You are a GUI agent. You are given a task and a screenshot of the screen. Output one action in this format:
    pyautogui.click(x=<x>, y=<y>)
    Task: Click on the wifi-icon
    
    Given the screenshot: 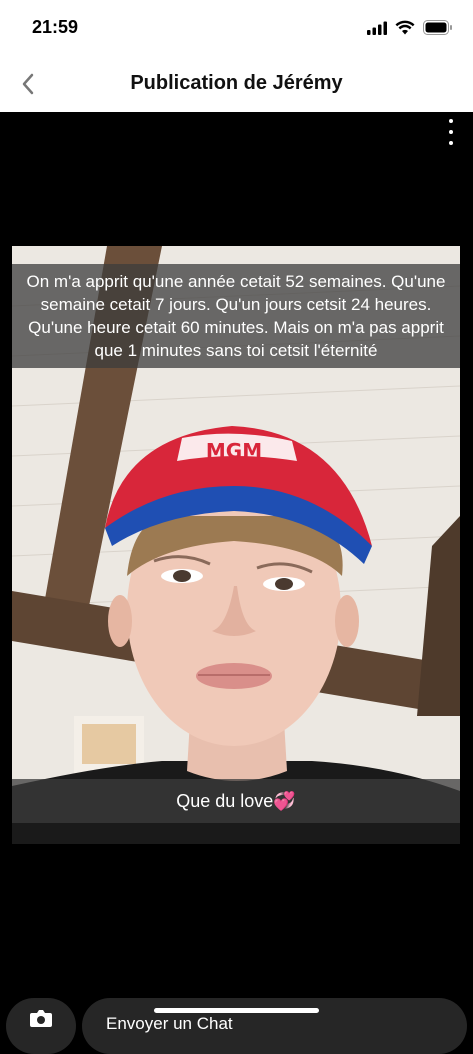 What is the action you would take?
    pyautogui.click(x=405, y=27)
    